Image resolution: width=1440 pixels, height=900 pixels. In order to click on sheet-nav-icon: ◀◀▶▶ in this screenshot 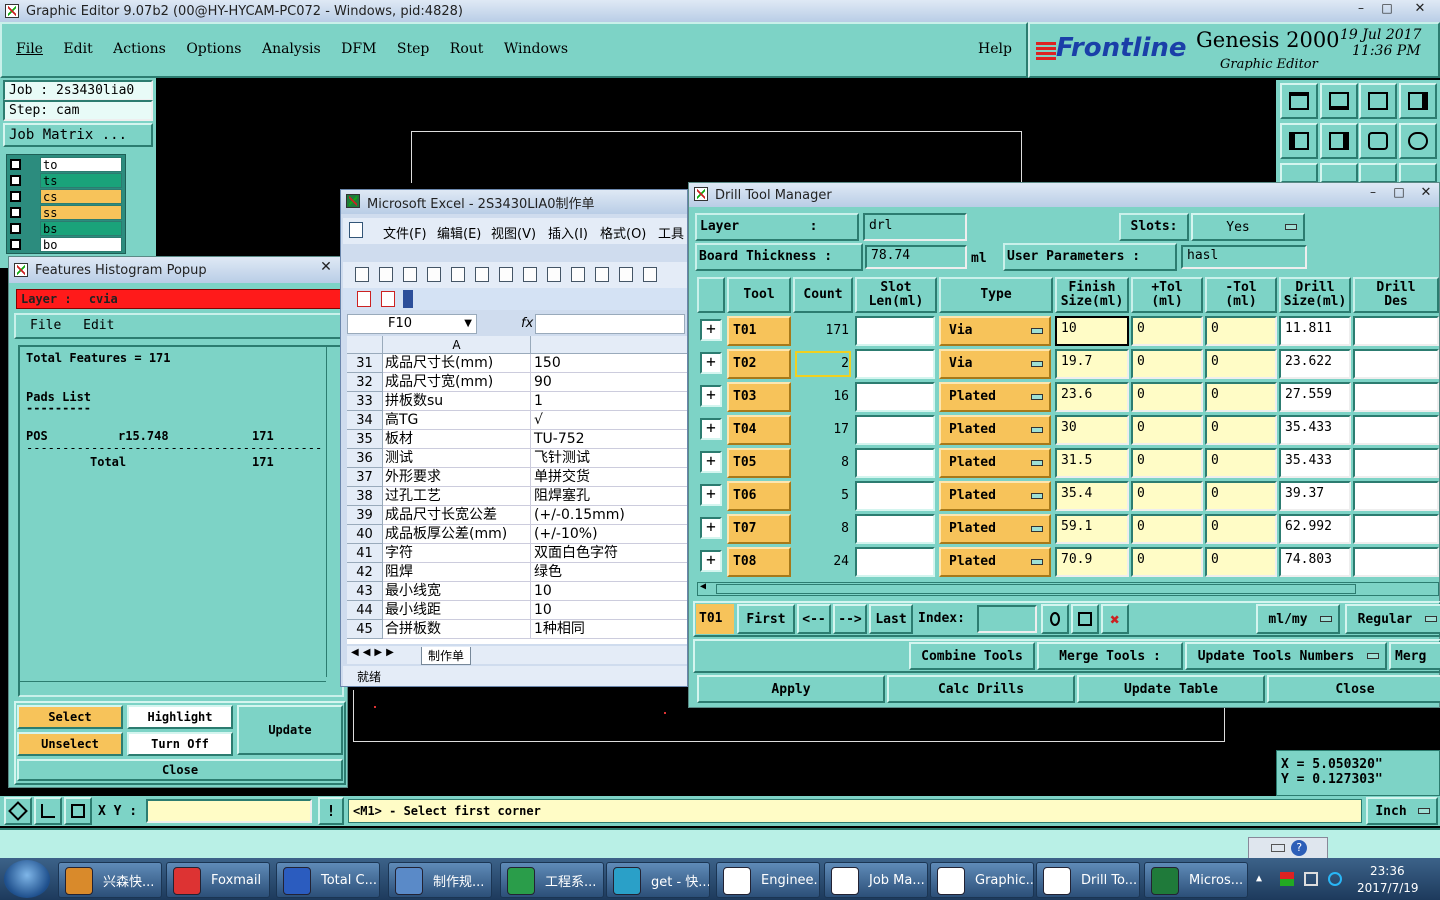, I will do `click(374, 652)`.